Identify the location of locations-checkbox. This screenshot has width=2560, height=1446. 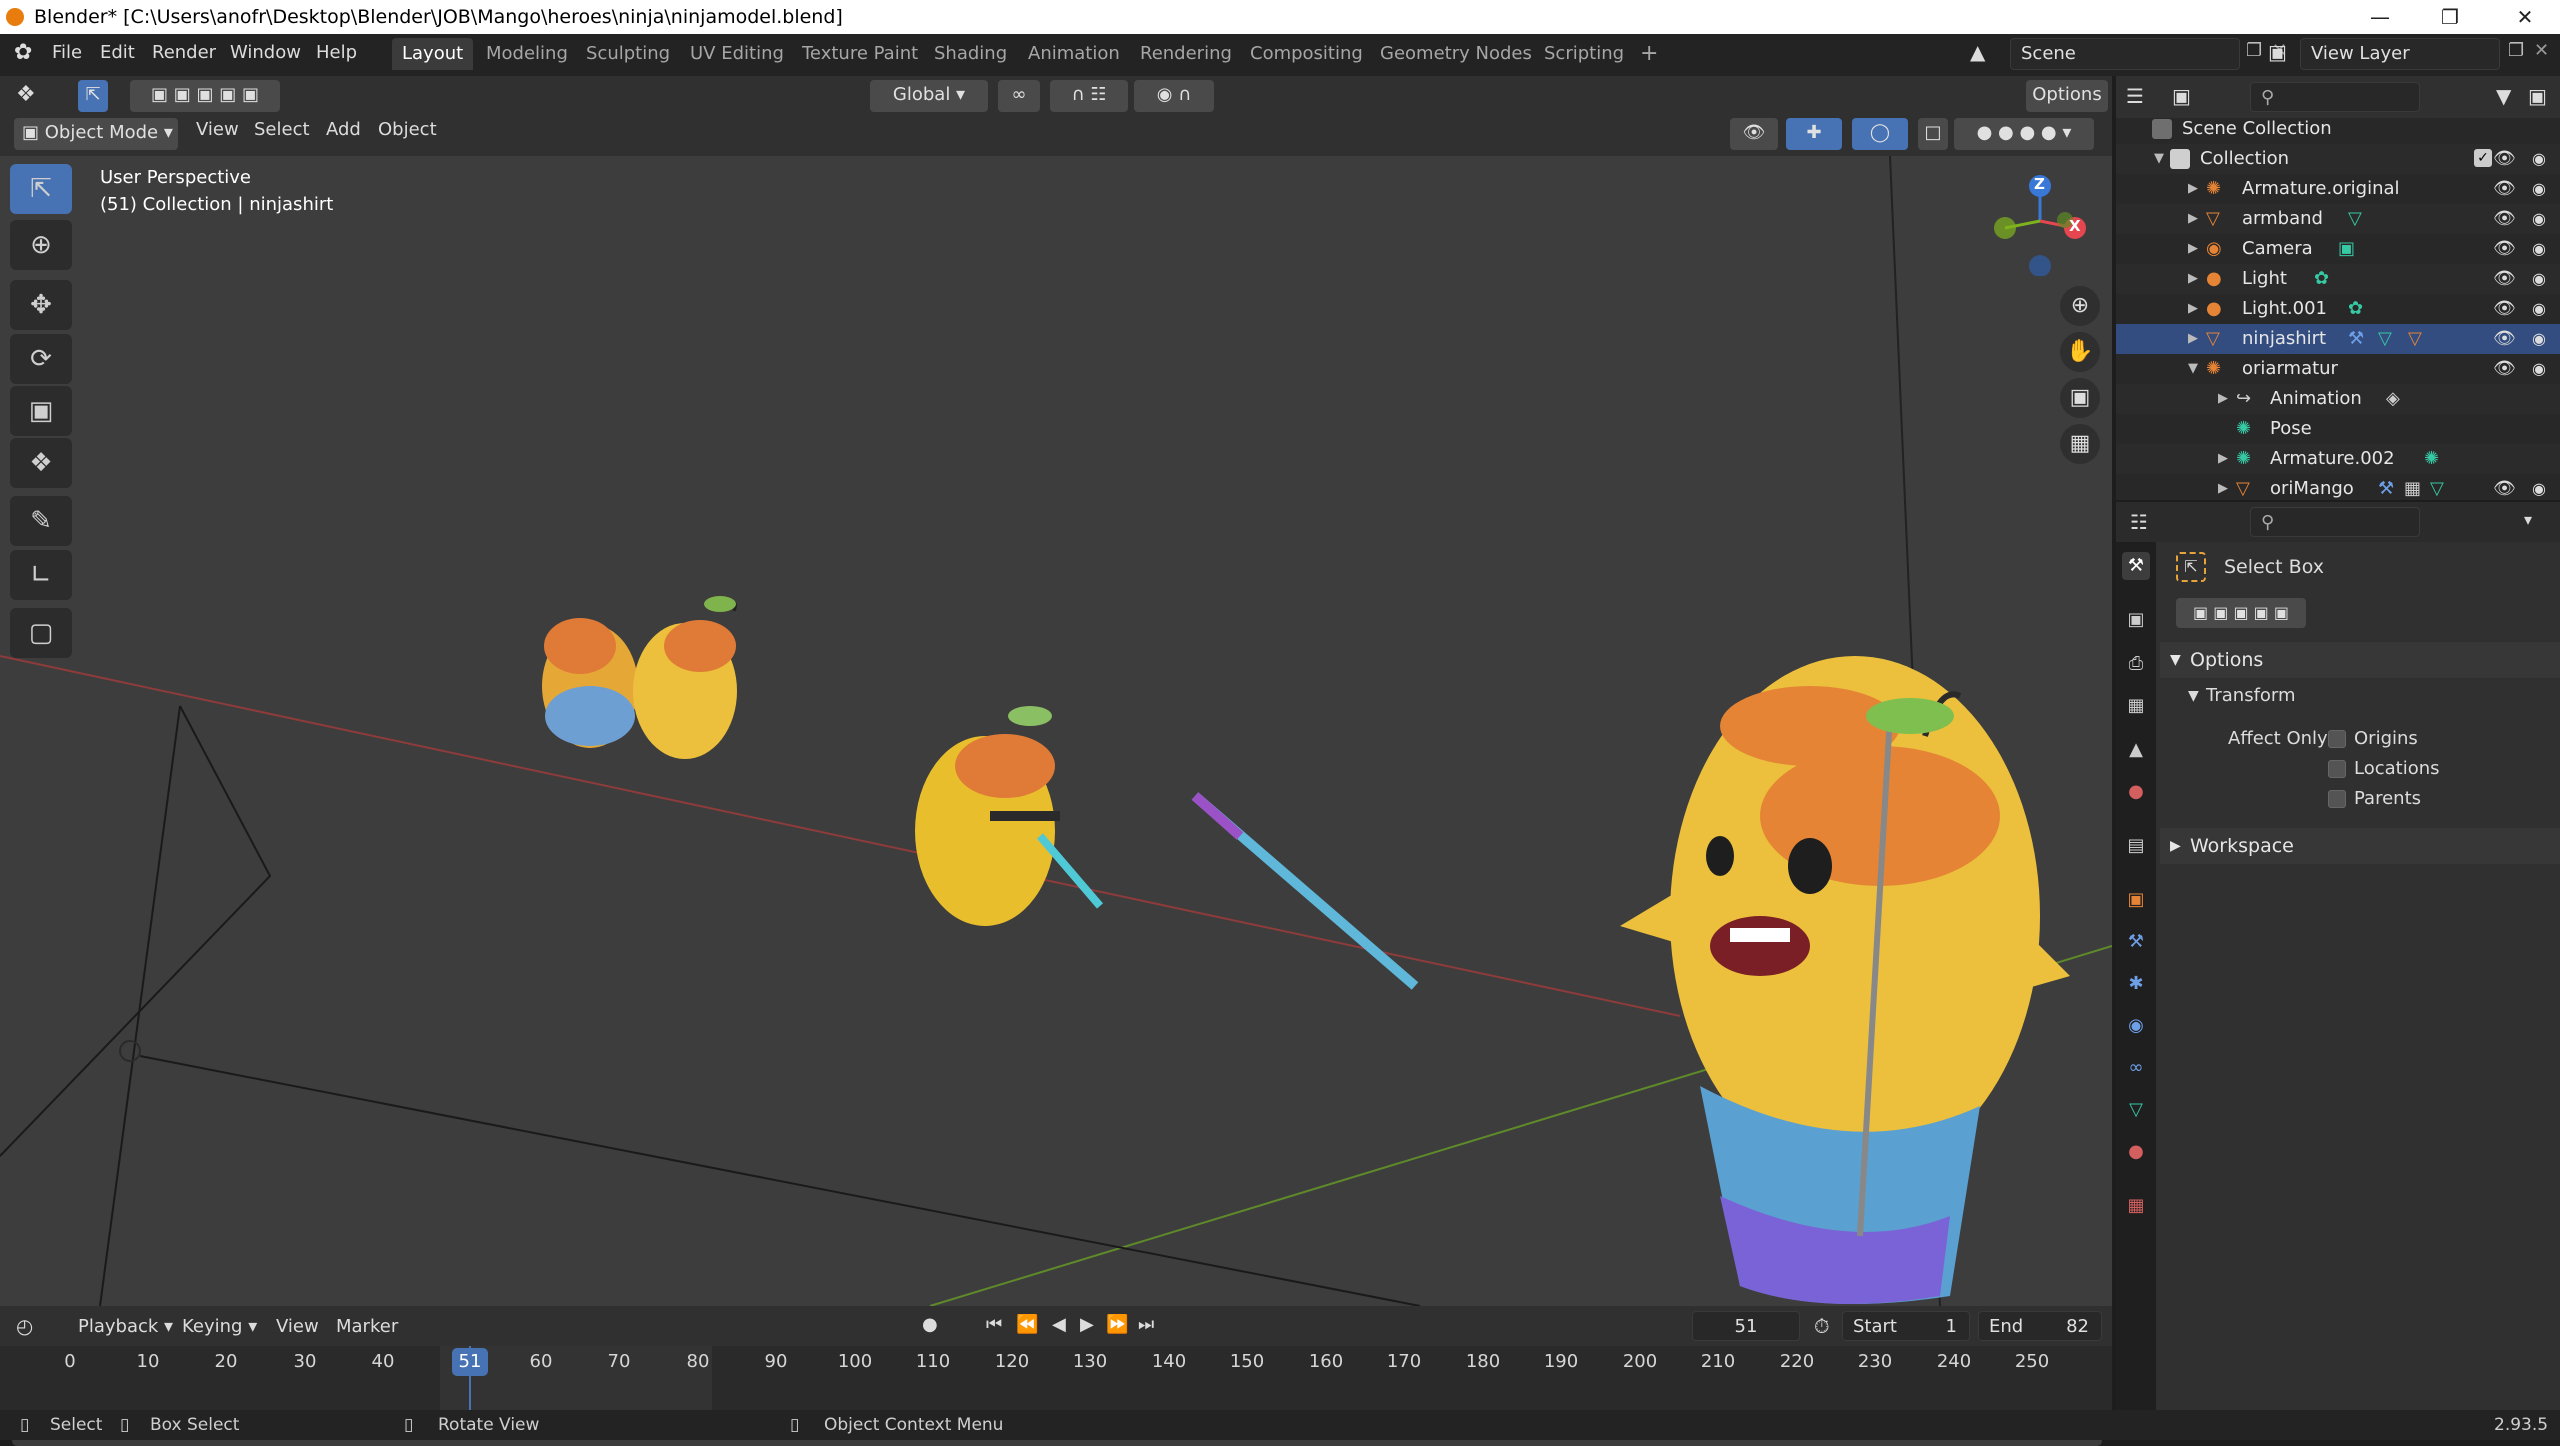
(2337, 769).